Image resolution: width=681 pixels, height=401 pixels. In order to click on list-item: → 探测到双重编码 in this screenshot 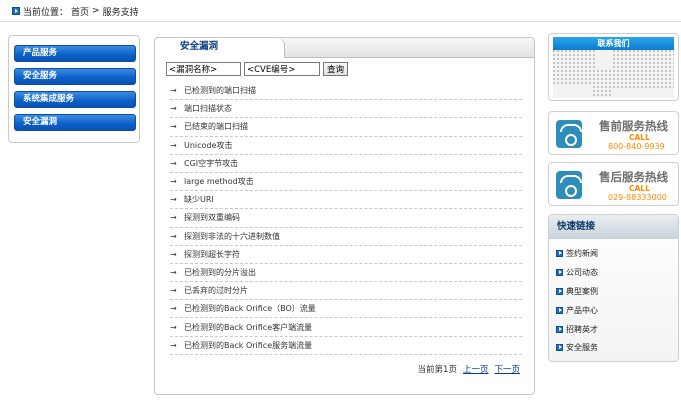, I will do `click(346, 218)`.